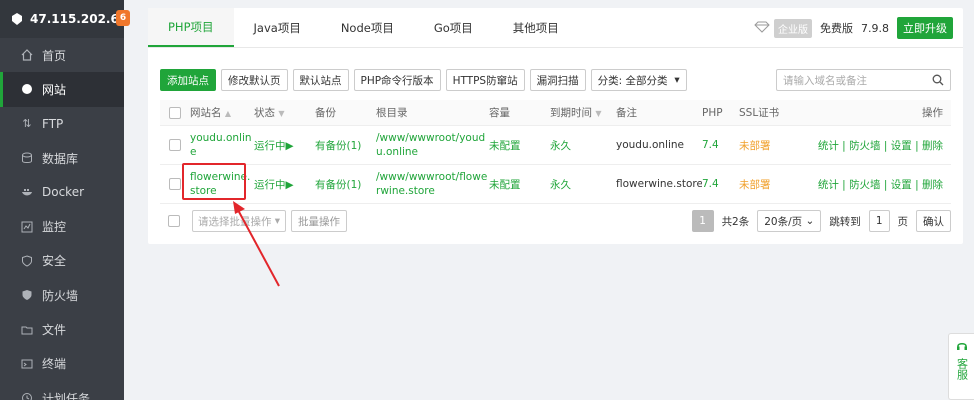 The height and width of the screenshot is (400, 974). I want to click on row-actions: 统计 | 防火墙 | 设置 | 删除, so click(880, 184).